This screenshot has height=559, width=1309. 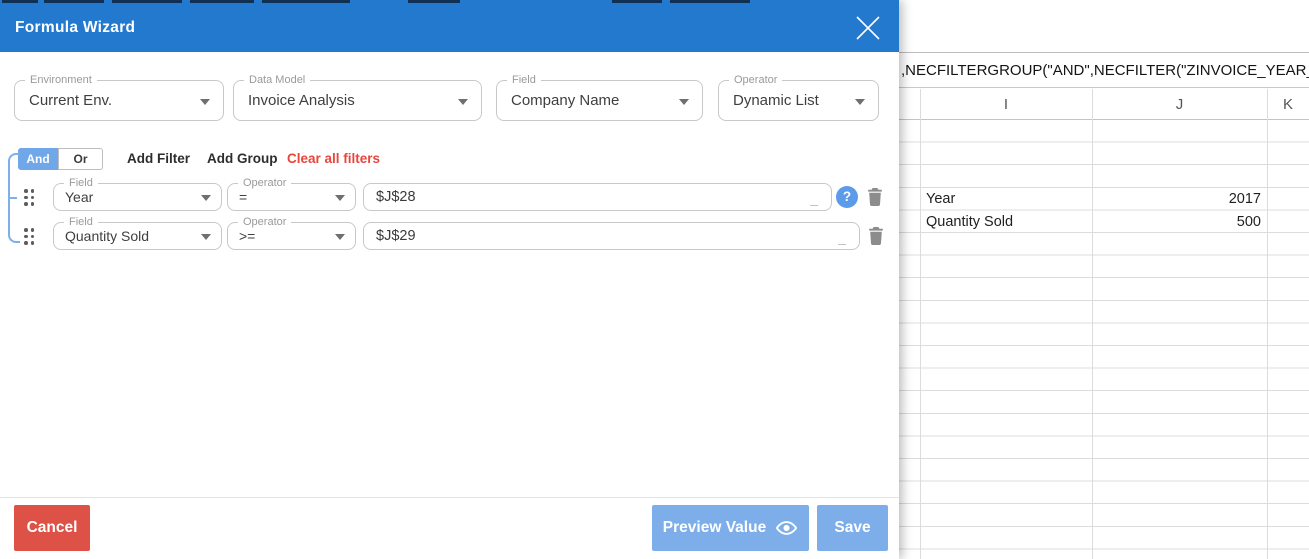 I want to click on clear-all-filters-button: Clear all filters, so click(x=333, y=158).